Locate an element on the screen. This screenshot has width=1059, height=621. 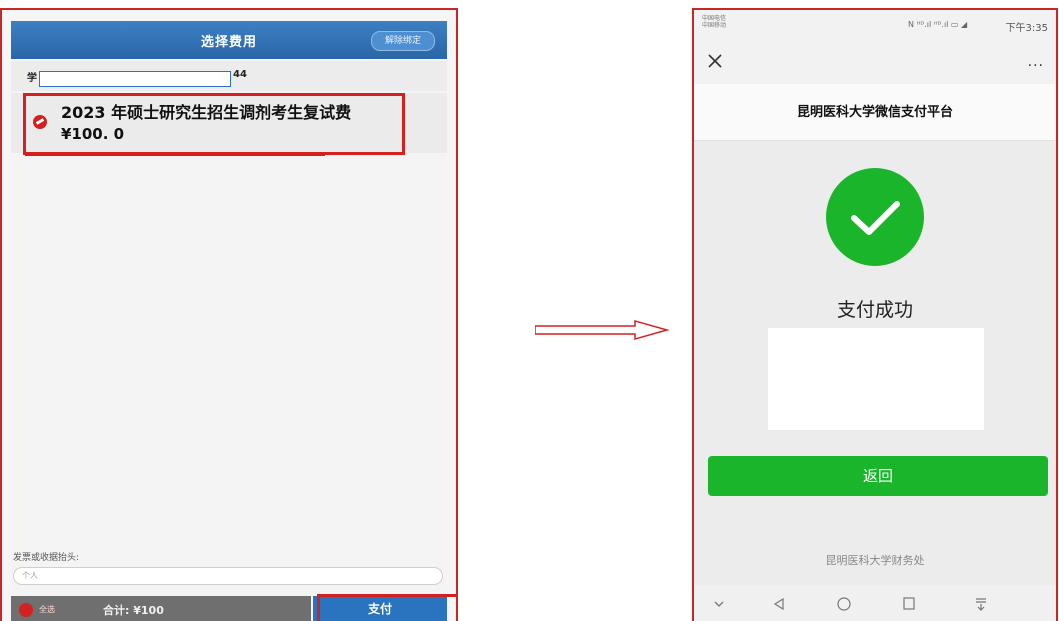
close-icon is located at coordinates (715, 61).